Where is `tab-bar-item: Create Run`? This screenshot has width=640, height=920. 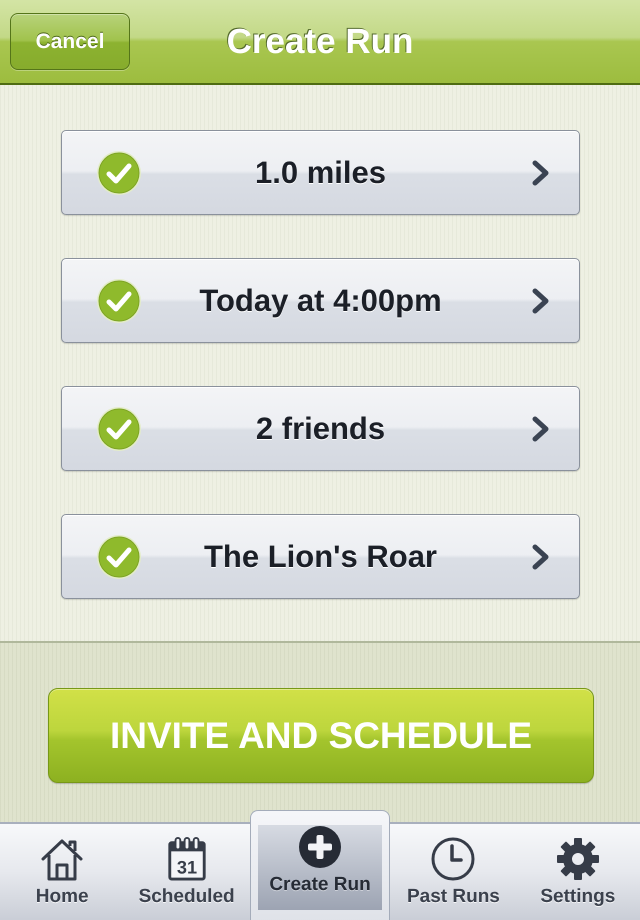 tab-bar-item: Create Run is located at coordinates (320, 865).